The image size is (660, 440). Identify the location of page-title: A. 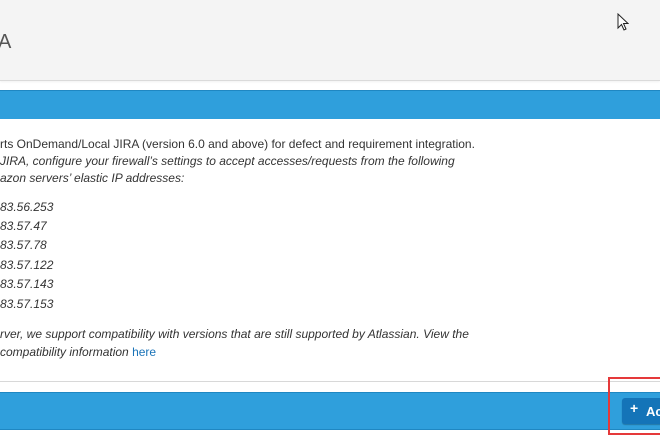
(6, 42).